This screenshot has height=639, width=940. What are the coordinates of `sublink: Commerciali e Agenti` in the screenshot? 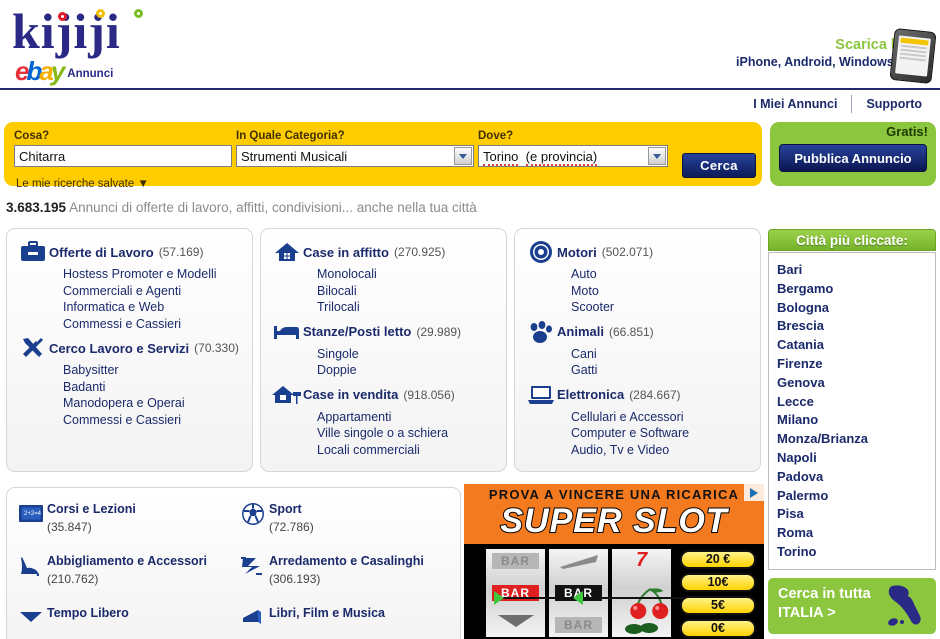 It's located at (157, 291).